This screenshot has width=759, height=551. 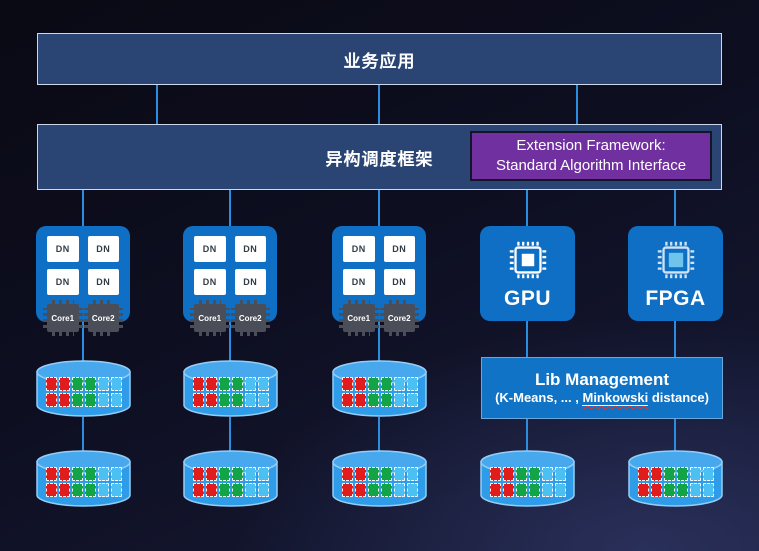 What do you see at coordinates (615, 397) in the screenshot?
I see `lib-sub-underlined-word: Minkowski` at bounding box center [615, 397].